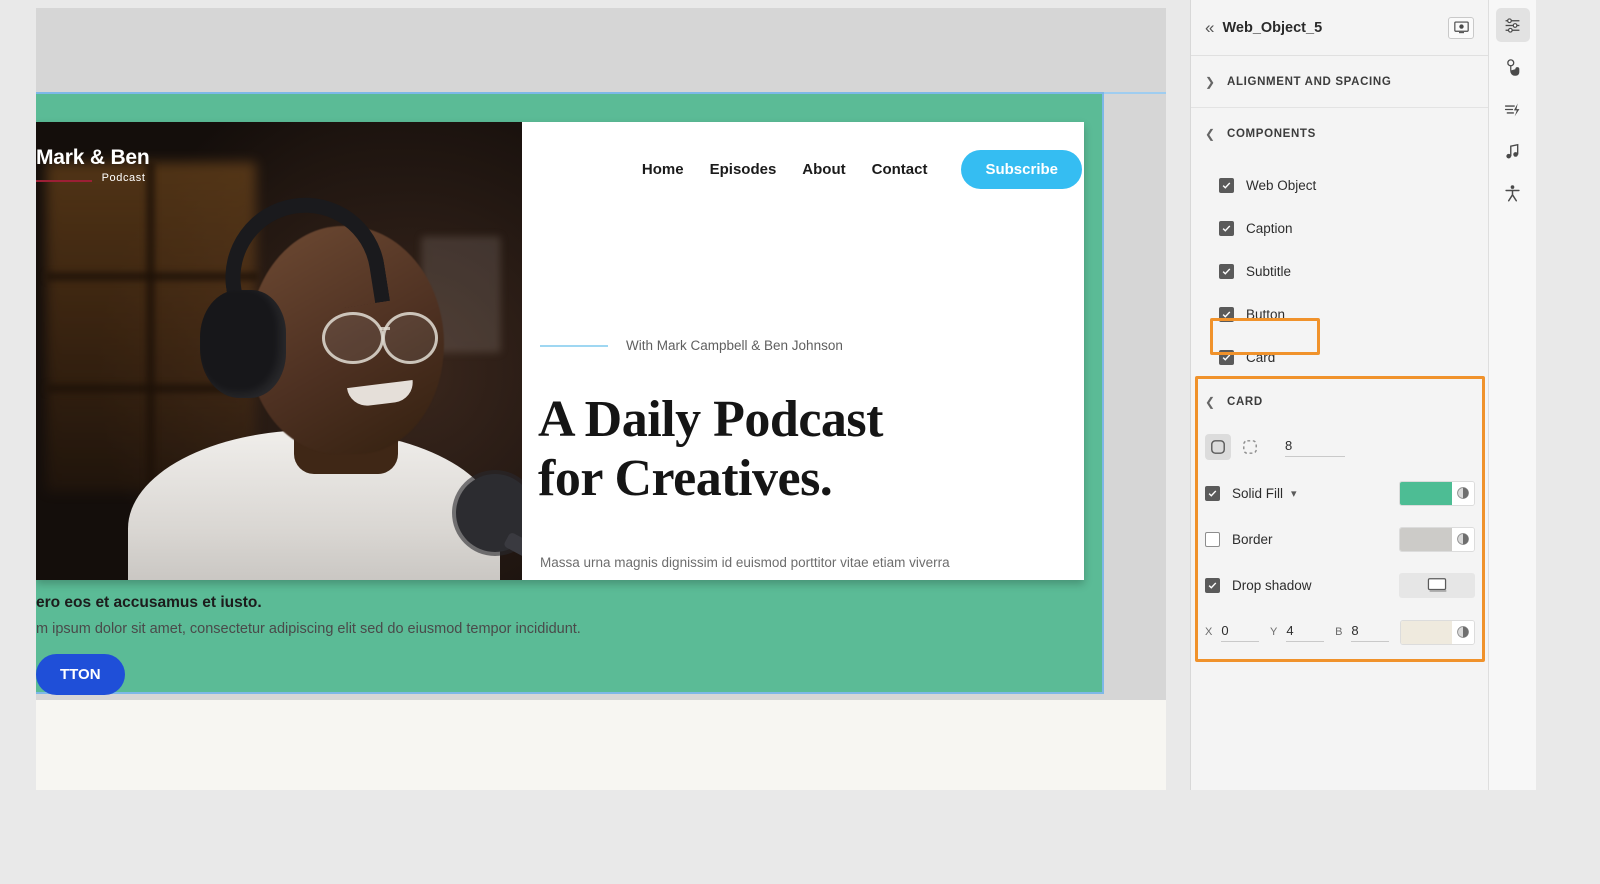  I want to click on eyebrow-text: With Mark Campbell & Ben Johnson, so click(734, 345).